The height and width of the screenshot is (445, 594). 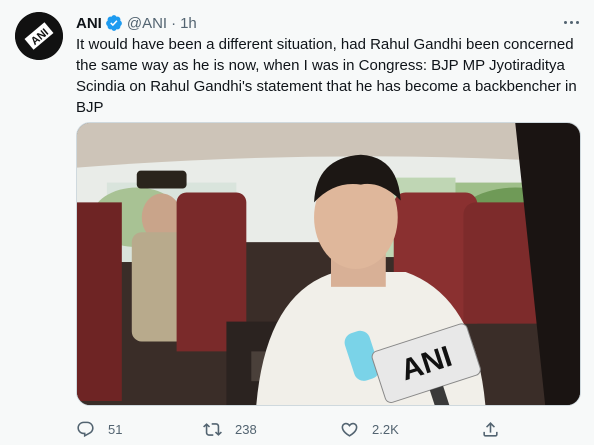 What do you see at coordinates (147, 23) in the screenshot?
I see `author-handle: @ANI` at bounding box center [147, 23].